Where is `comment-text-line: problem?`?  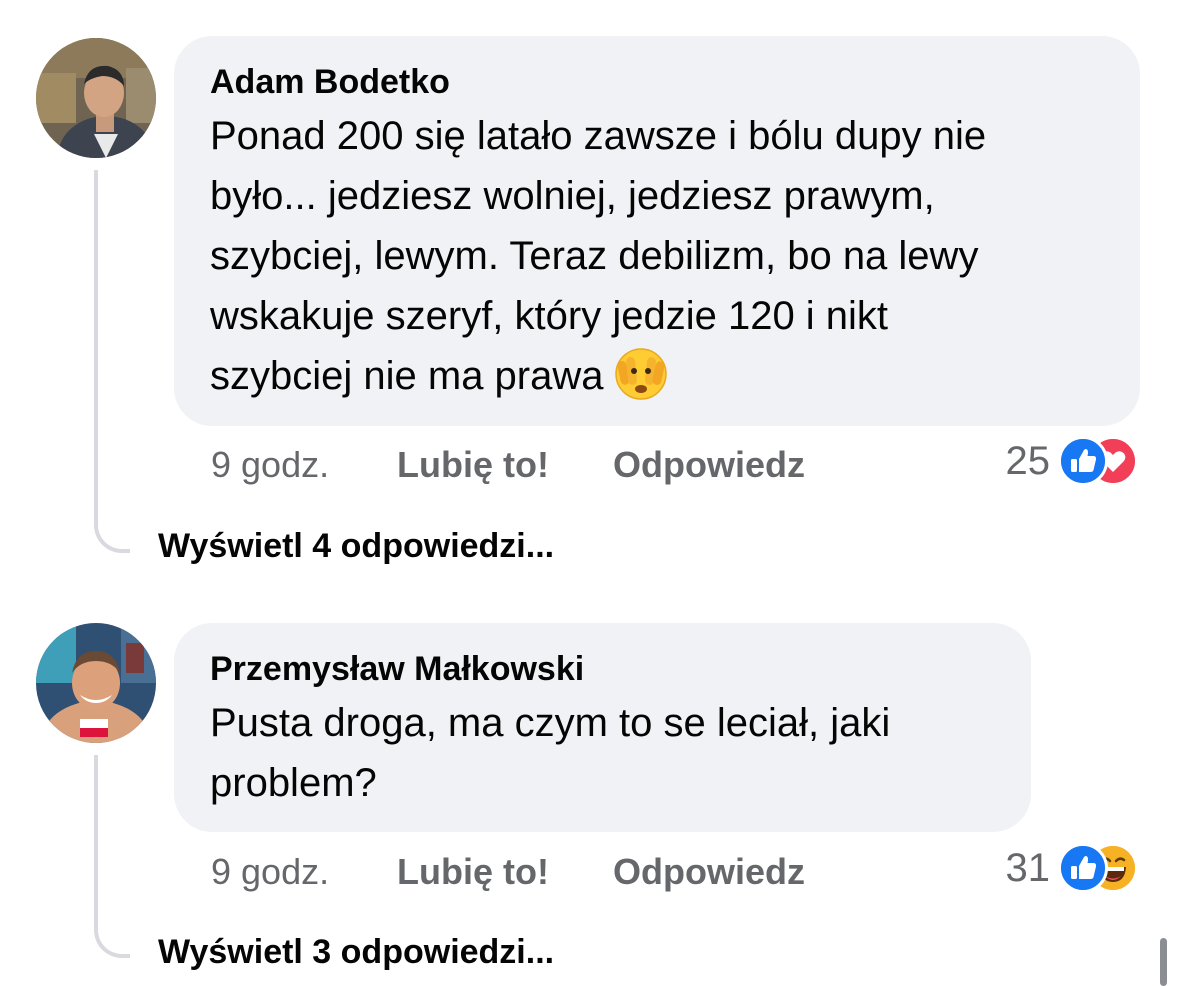
comment-text-line: problem? is located at coordinates (293, 783).